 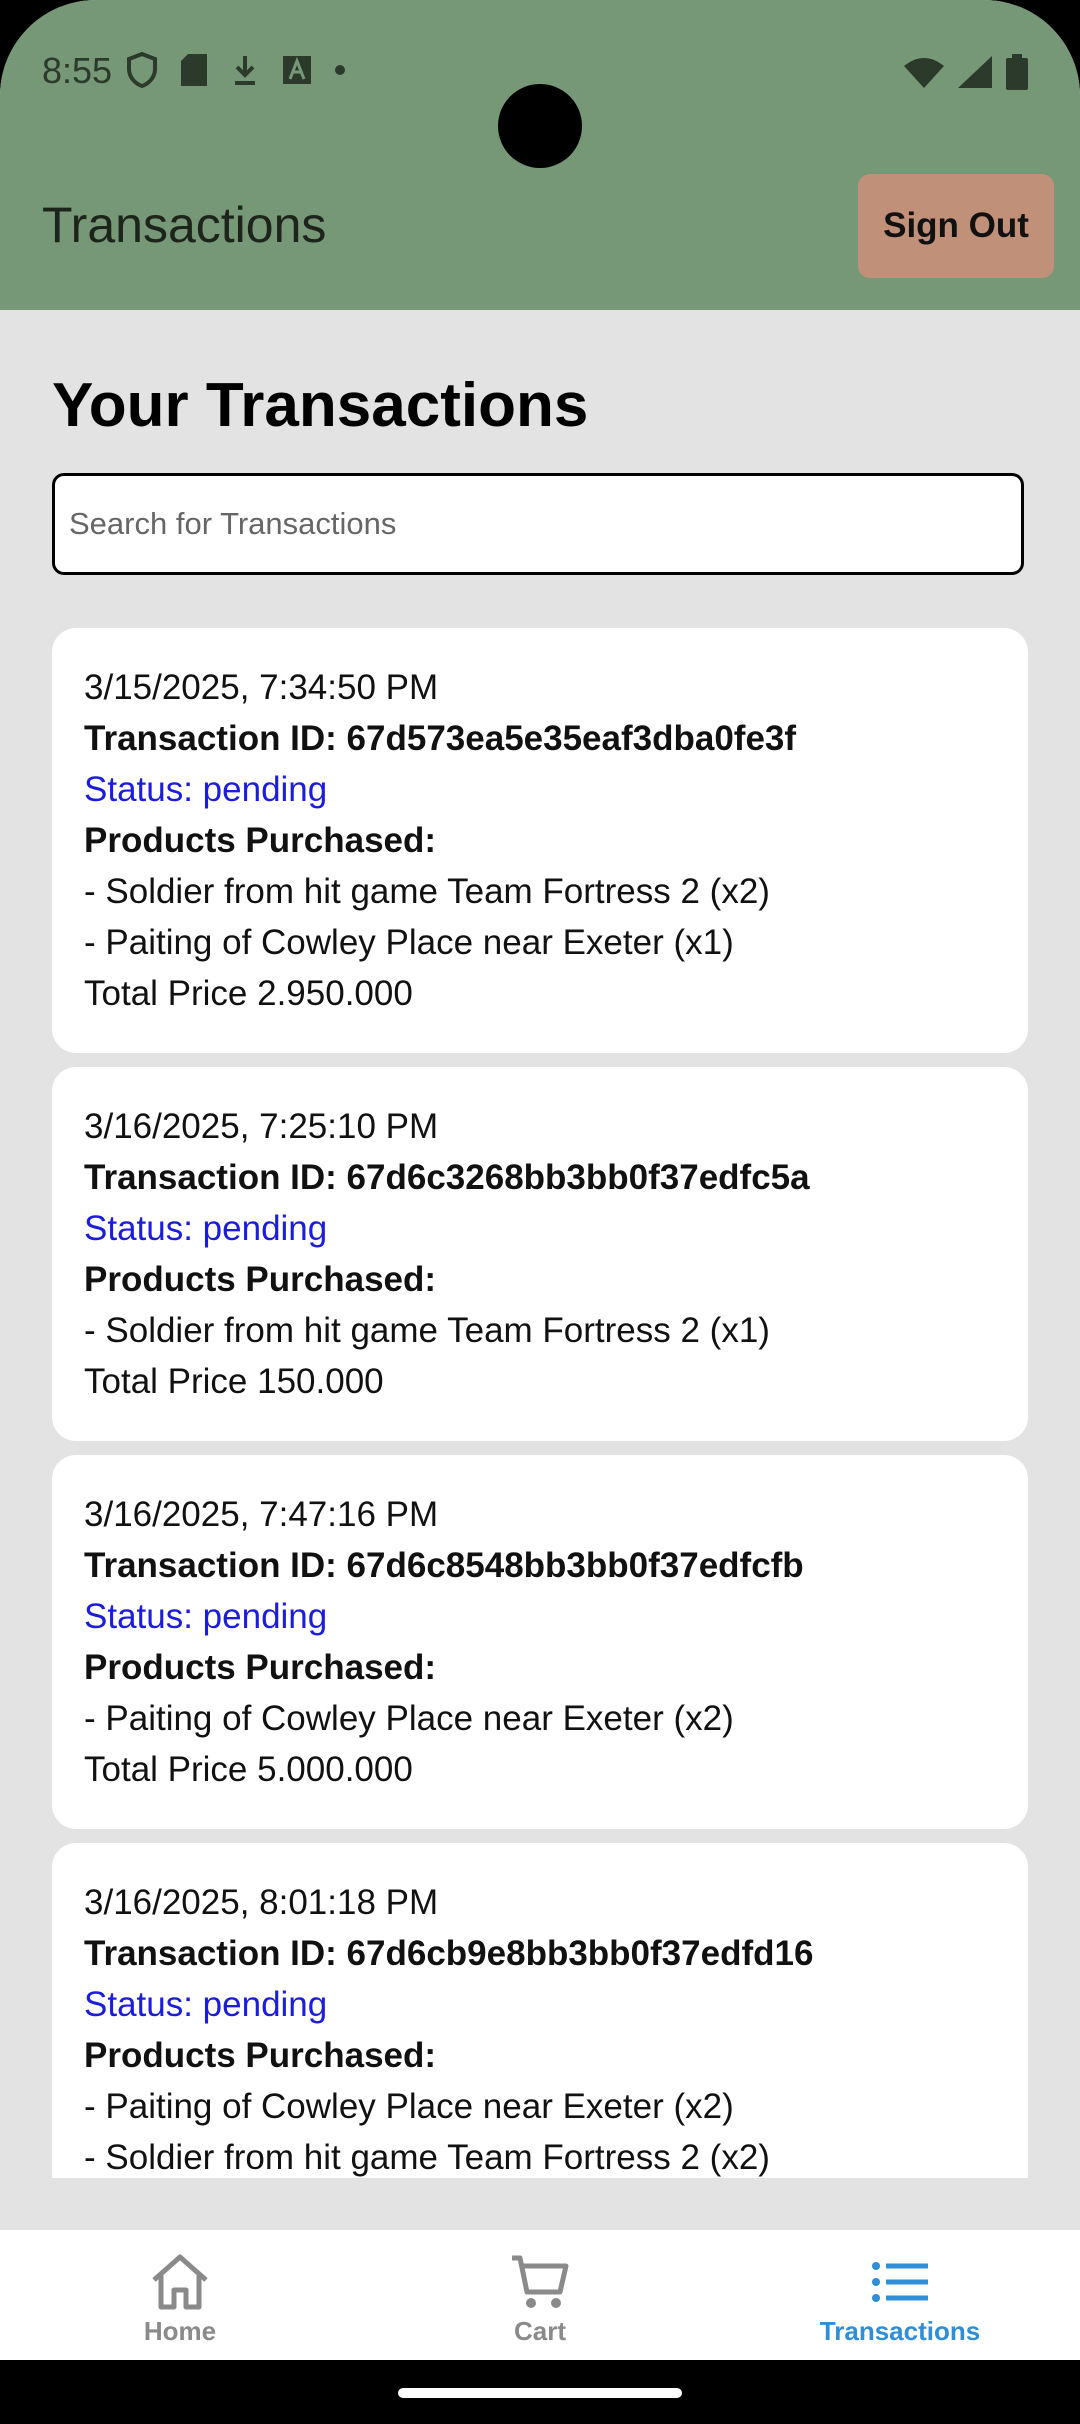 I want to click on transaction-id: Transaction ID: 67d6cb9e8bb3bb0f37edfd16, so click(x=449, y=1953).